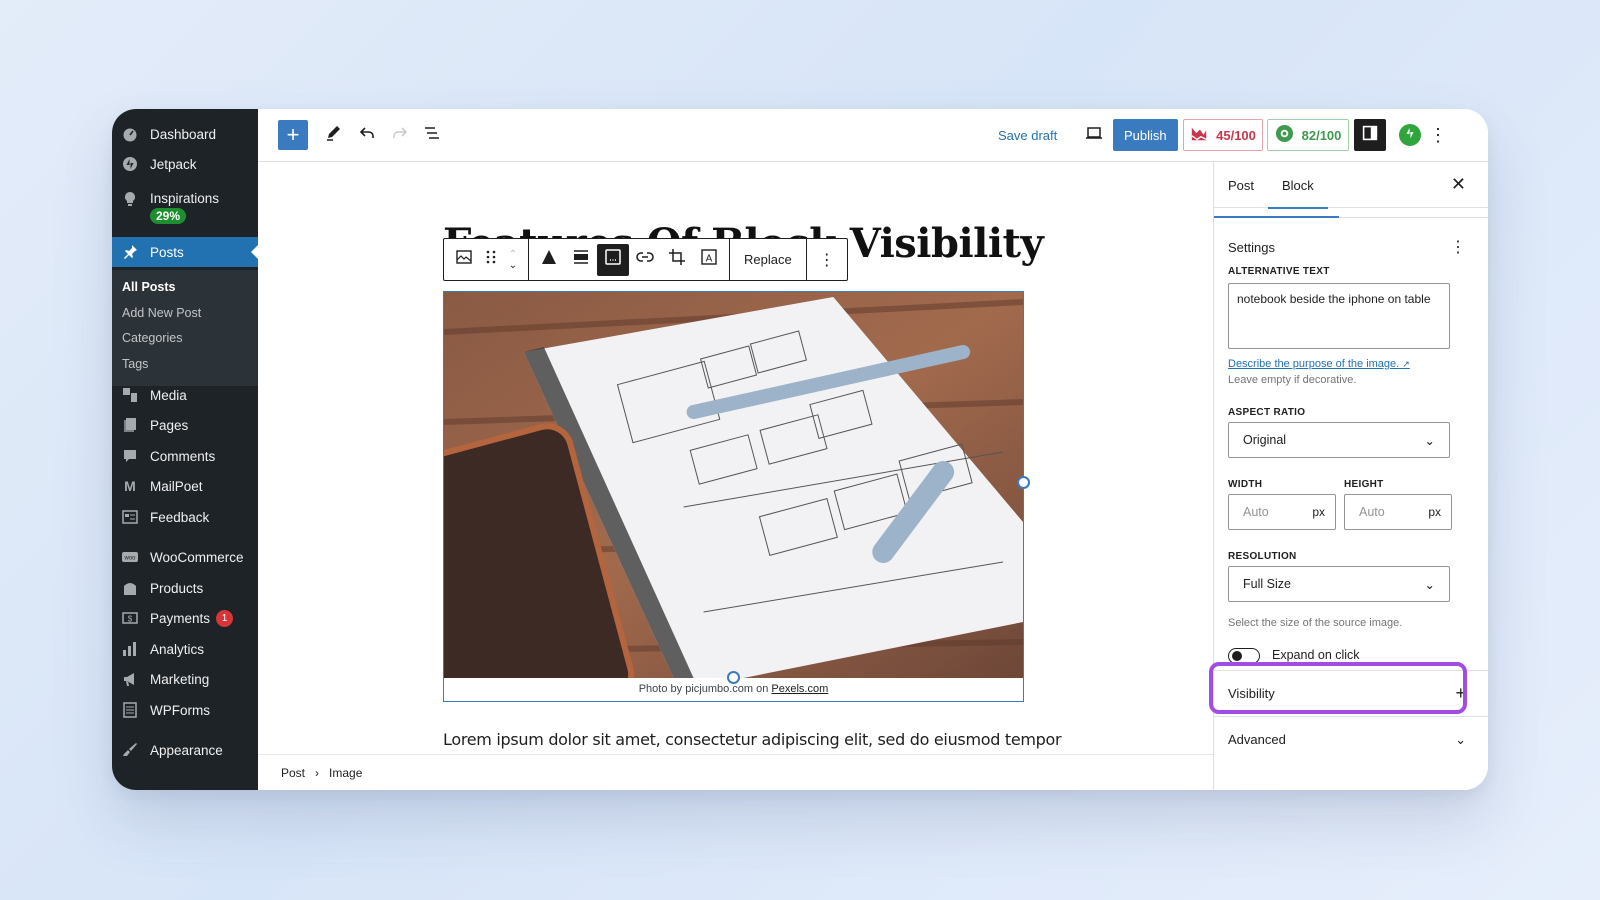 The image size is (1600, 900). I want to click on tab-post: Post, so click(1241, 185).